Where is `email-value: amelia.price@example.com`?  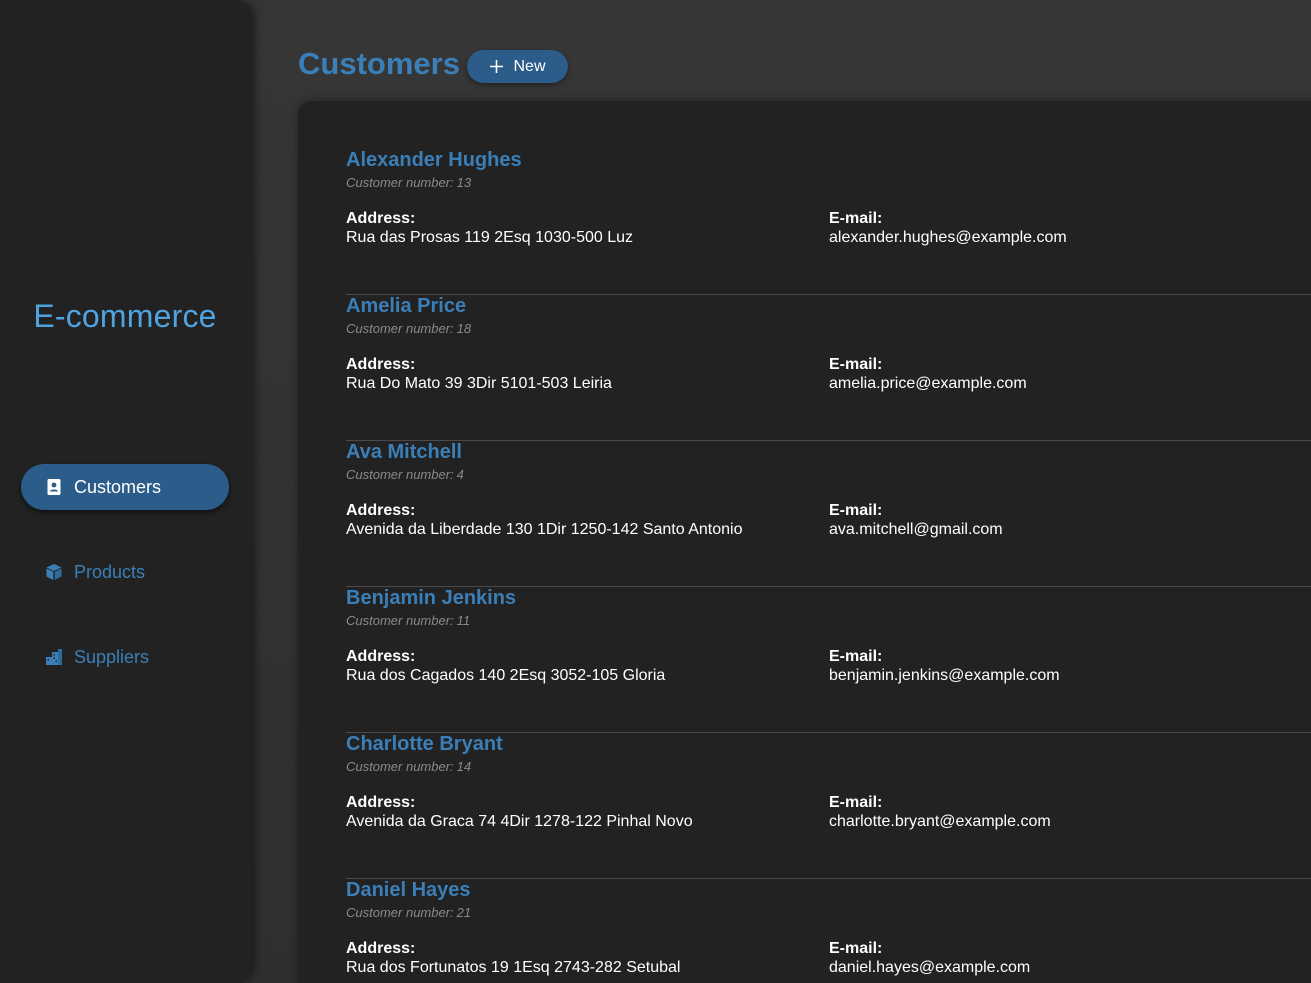
email-value: amelia.price@example.com is located at coordinates (928, 383).